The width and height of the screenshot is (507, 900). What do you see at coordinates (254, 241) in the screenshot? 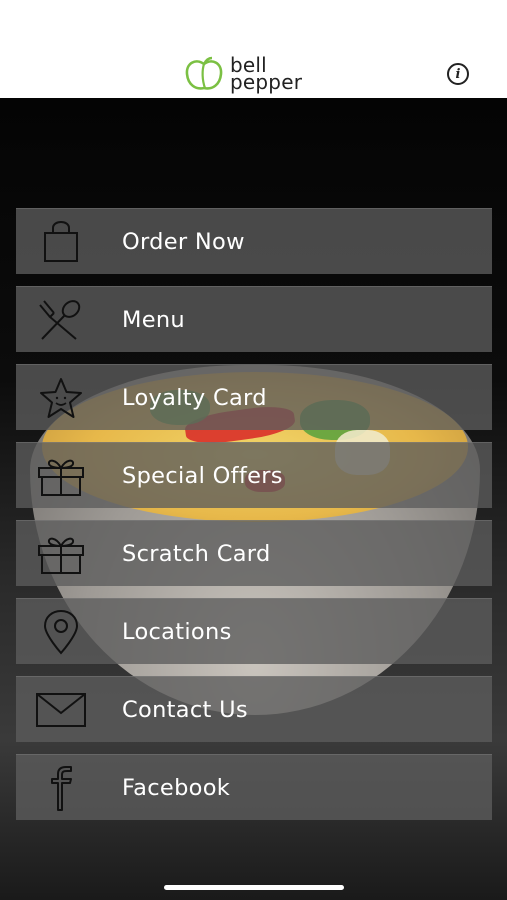
I see `menu-item-order-now: Order Now` at bounding box center [254, 241].